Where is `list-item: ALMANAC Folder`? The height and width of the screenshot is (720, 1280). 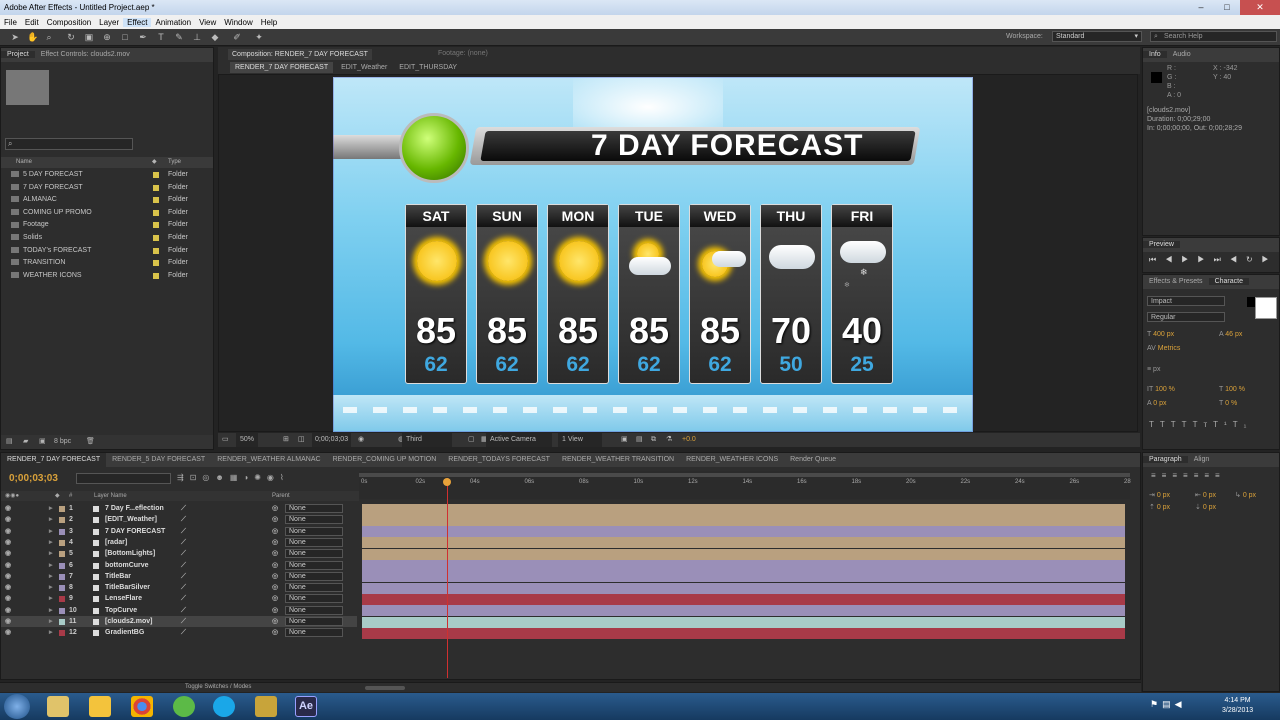 list-item: ALMANAC Folder is located at coordinates (107, 200).